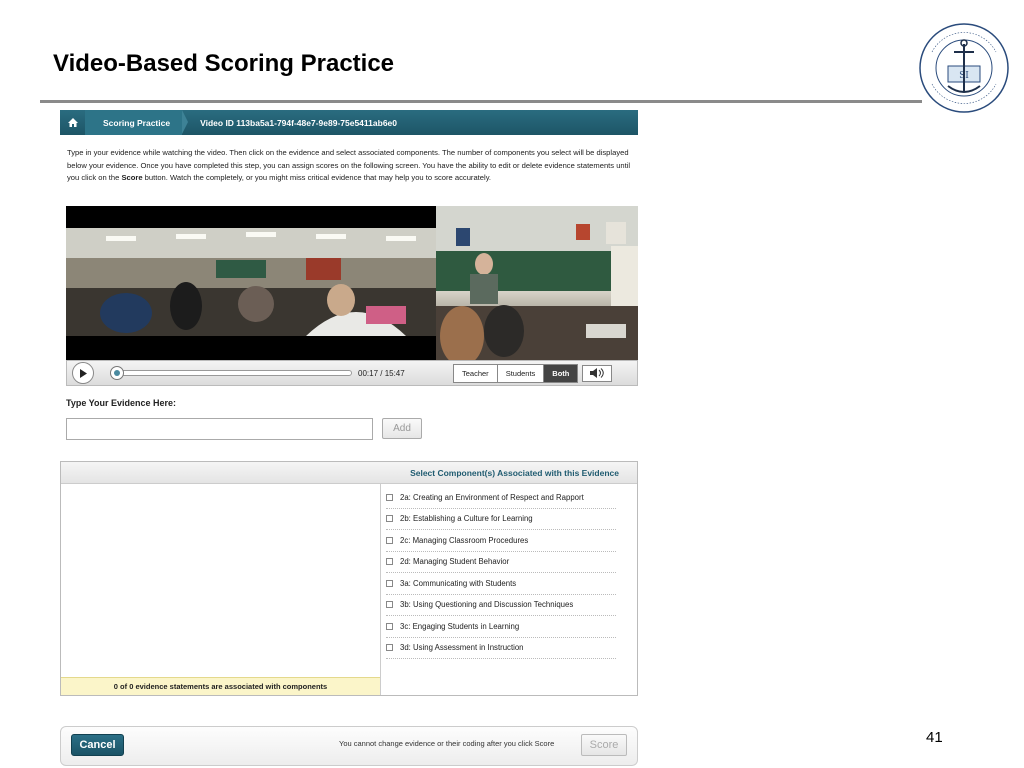 This screenshot has height=768, width=1024. What do you see at coordinates (462, 648) in the screenshot?
I see `component-label: 3d: Using Assessment in Instruction` at bounding box center [462, 648].